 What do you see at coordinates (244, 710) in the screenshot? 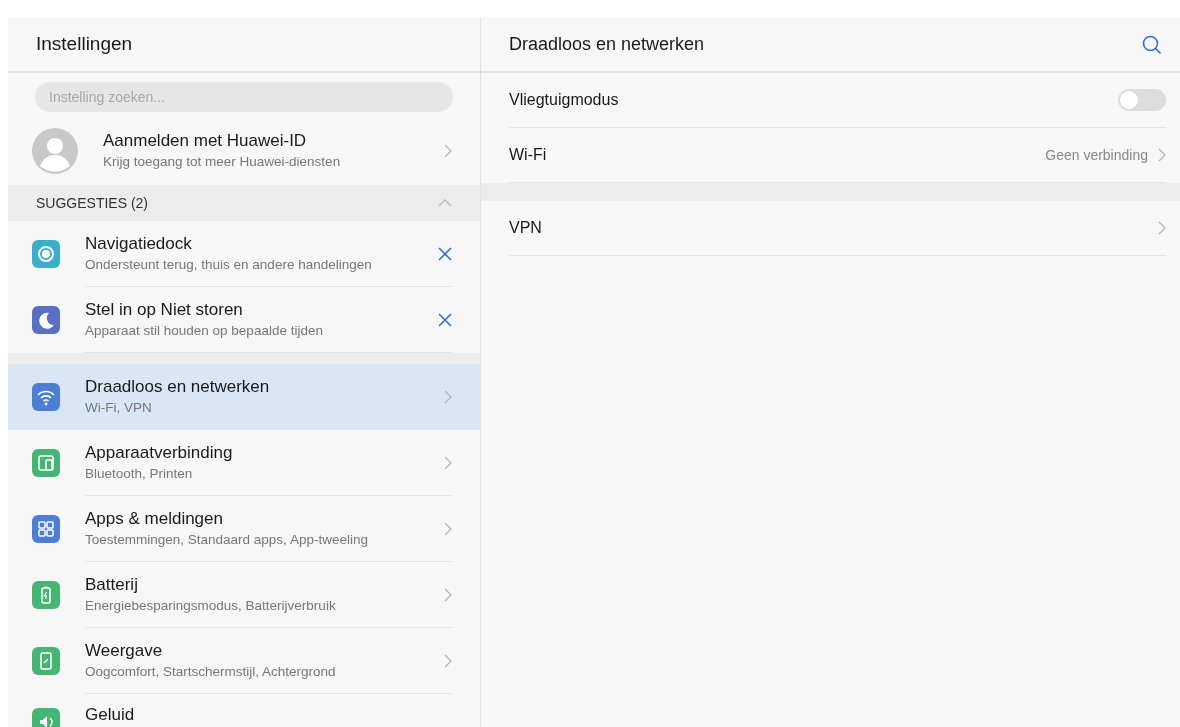
I see `settings-item: Geluid` at bounding box center [244, 710].